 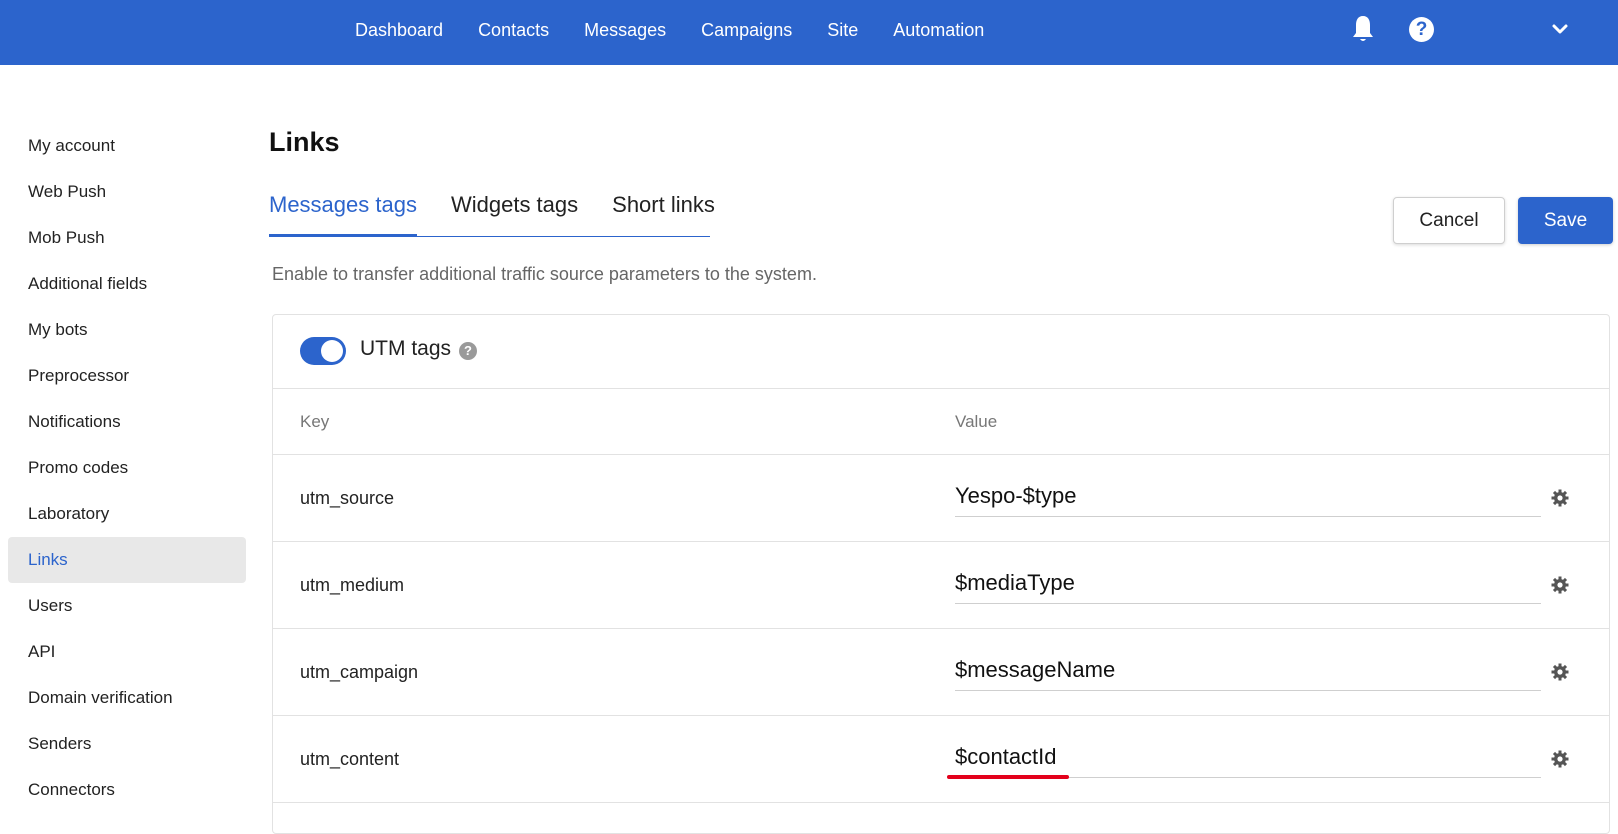 What do you see at coordinates (332, 351) in the screenshot?
I see `toggle-knob` at bounding box center [332, 351].